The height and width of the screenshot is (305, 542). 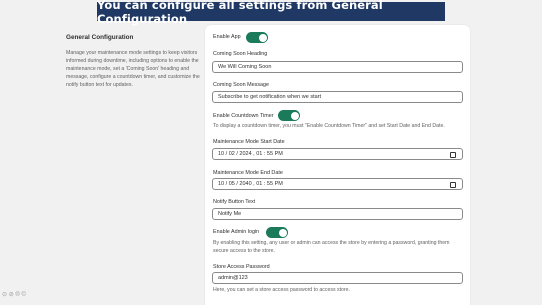 I want to click on message-label: Coming Soon Message, so click(x=241, y=85).